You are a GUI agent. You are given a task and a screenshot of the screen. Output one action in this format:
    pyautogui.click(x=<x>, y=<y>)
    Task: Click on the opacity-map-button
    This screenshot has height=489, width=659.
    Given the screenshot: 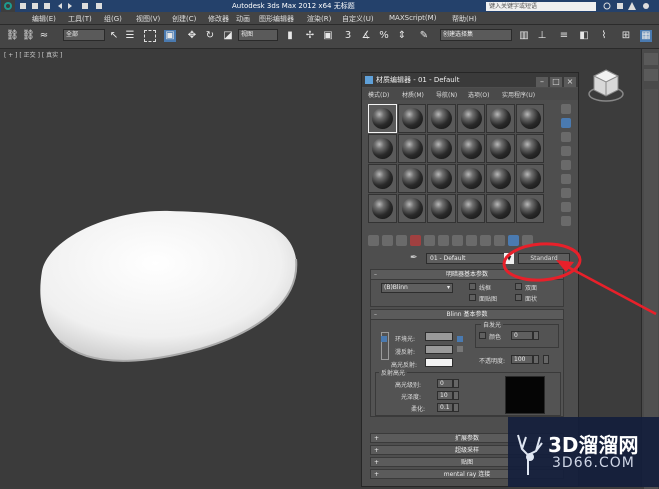 What is the action you would take?
    pyautogui.click(x=546, y=359)
    